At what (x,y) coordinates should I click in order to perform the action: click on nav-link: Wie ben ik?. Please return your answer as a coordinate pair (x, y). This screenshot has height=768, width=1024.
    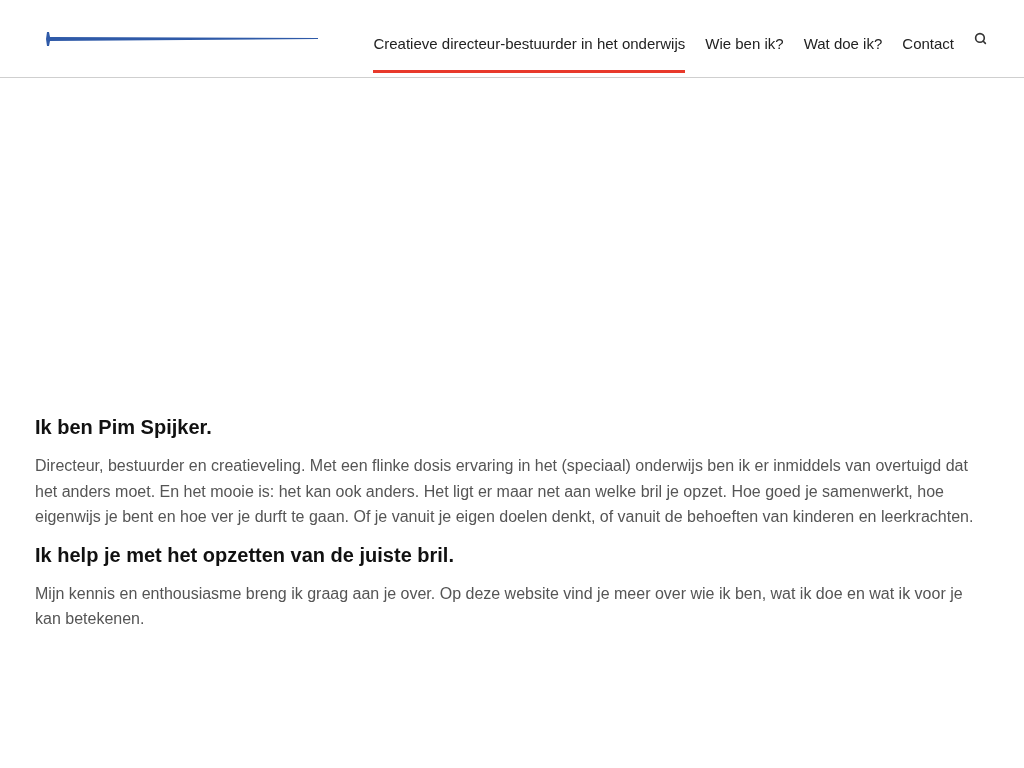
    Looking at the image, I should click on (744, 42).